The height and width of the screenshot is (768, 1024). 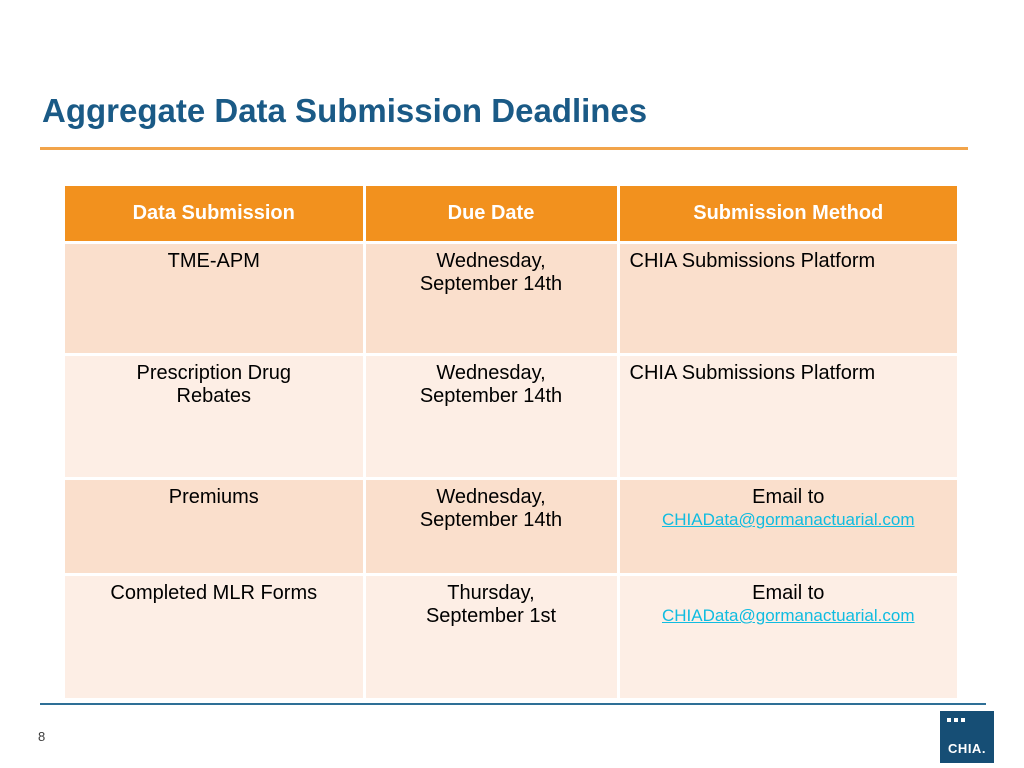 What do you see at coordinates (215, 635) in the screenshot?
I see `cell-data-submission: Completed MLR Forms` at bounding box center [215, 635].